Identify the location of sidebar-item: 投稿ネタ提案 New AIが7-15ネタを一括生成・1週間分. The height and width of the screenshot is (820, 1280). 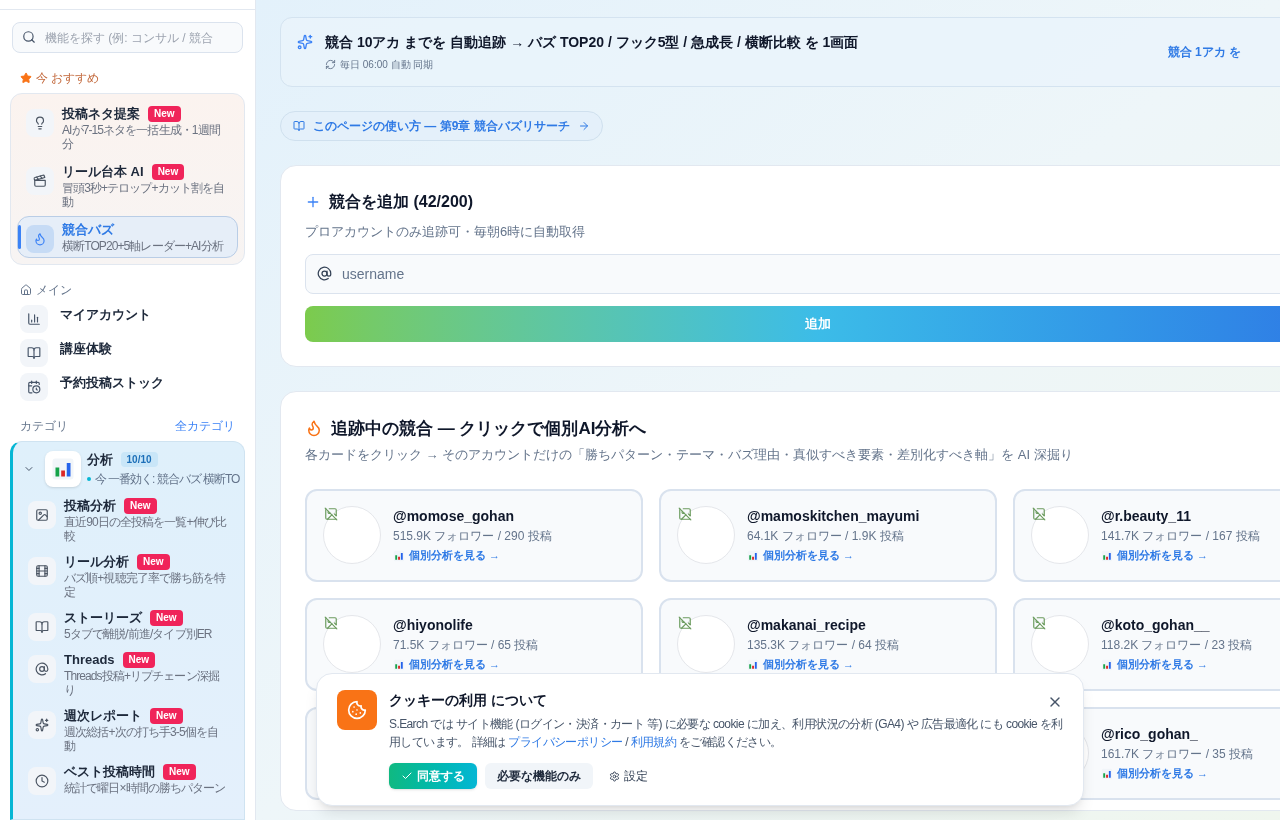
(127, 128).